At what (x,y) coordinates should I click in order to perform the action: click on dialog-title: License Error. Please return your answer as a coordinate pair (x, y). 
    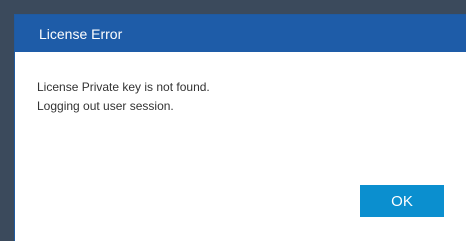
    Looking at the image, I should click on (81, 33).